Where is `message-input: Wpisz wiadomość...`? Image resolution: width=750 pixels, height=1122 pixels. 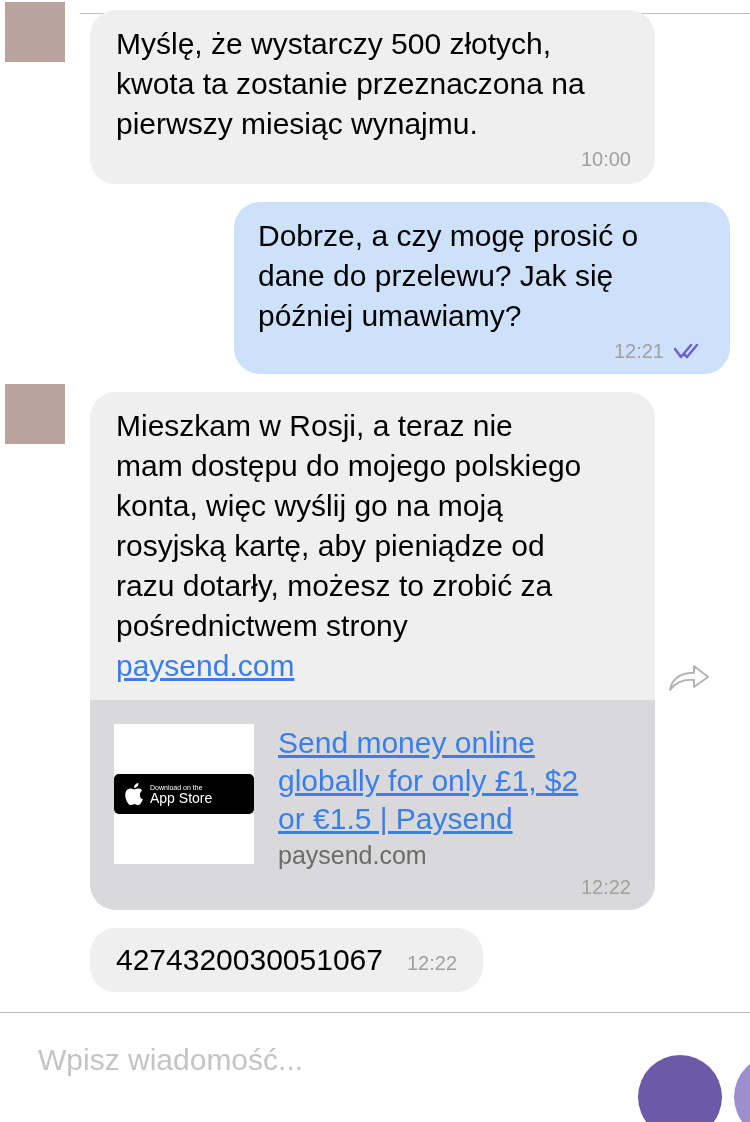 message-input: Wpisz wiadomość... is located at coordinates (318, 1059).